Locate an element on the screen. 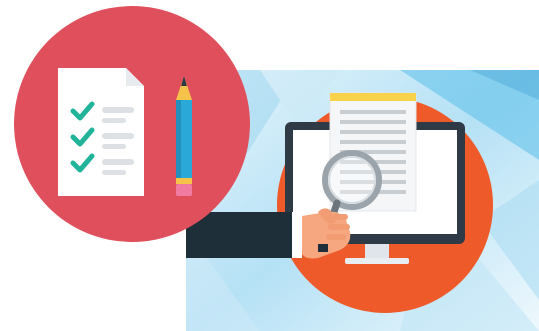  checklist-icon is located at coordinates (101, 132).